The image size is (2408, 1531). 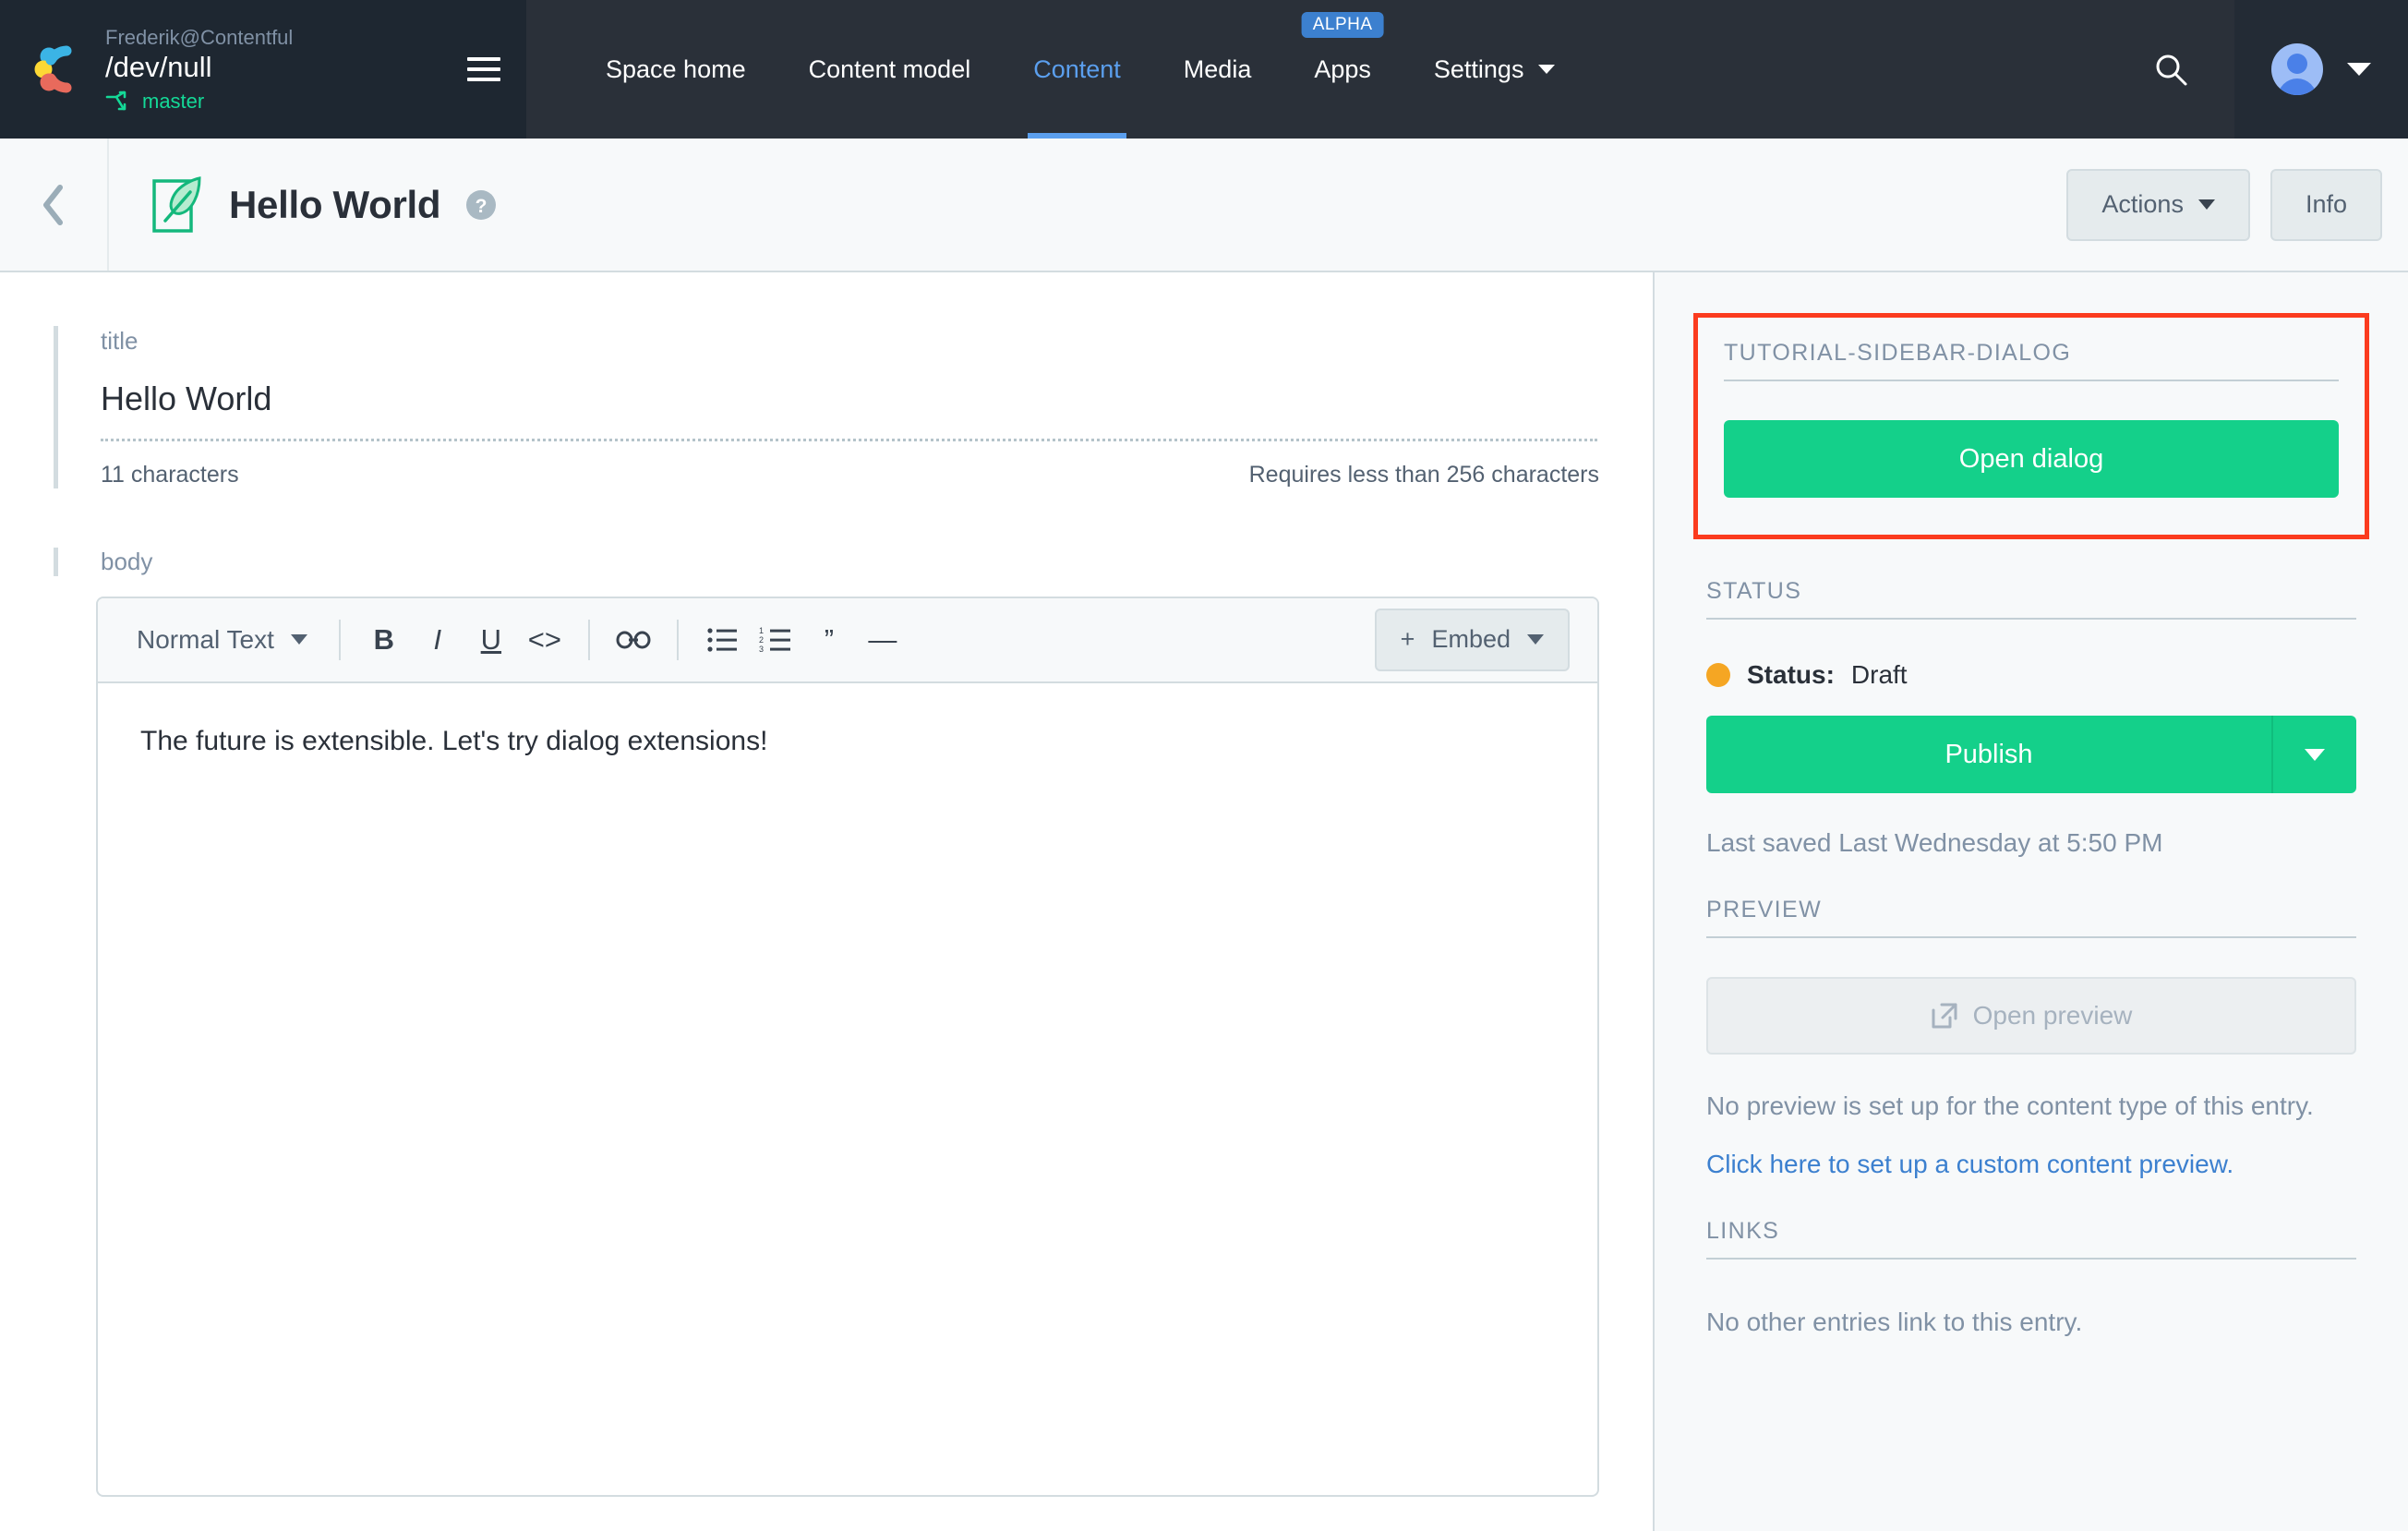 I want to click on blockquote-button: ”, so click(x=829, y=640).